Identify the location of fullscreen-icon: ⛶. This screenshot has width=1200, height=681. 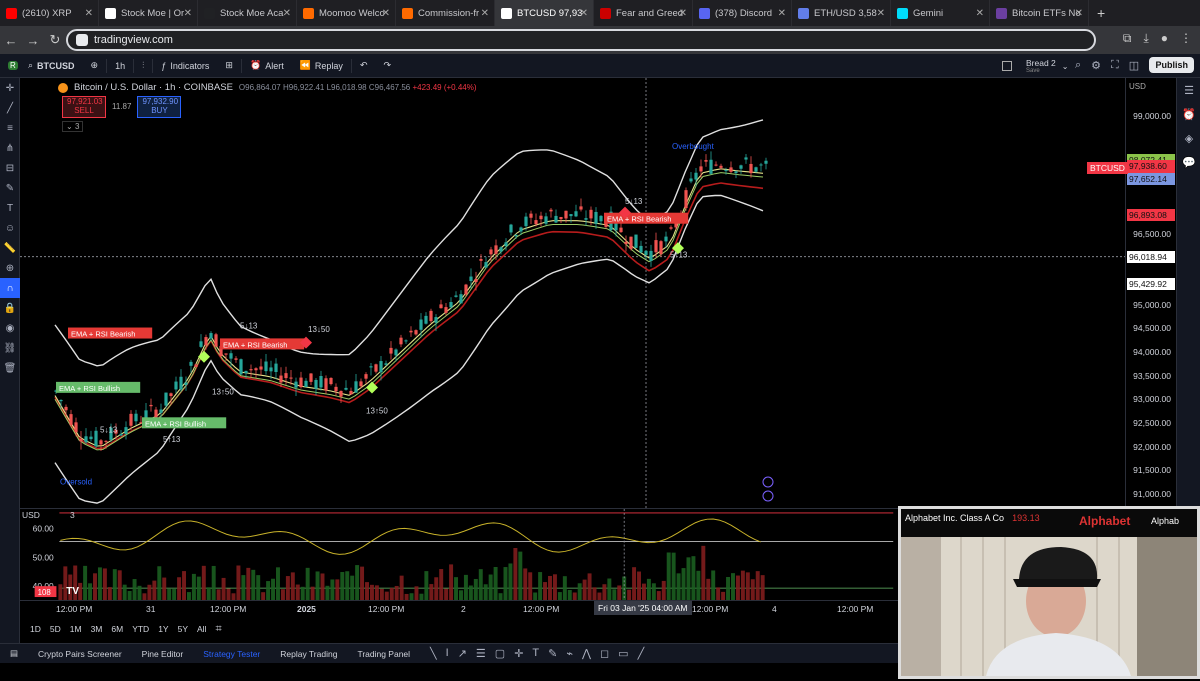
(1115, 65).